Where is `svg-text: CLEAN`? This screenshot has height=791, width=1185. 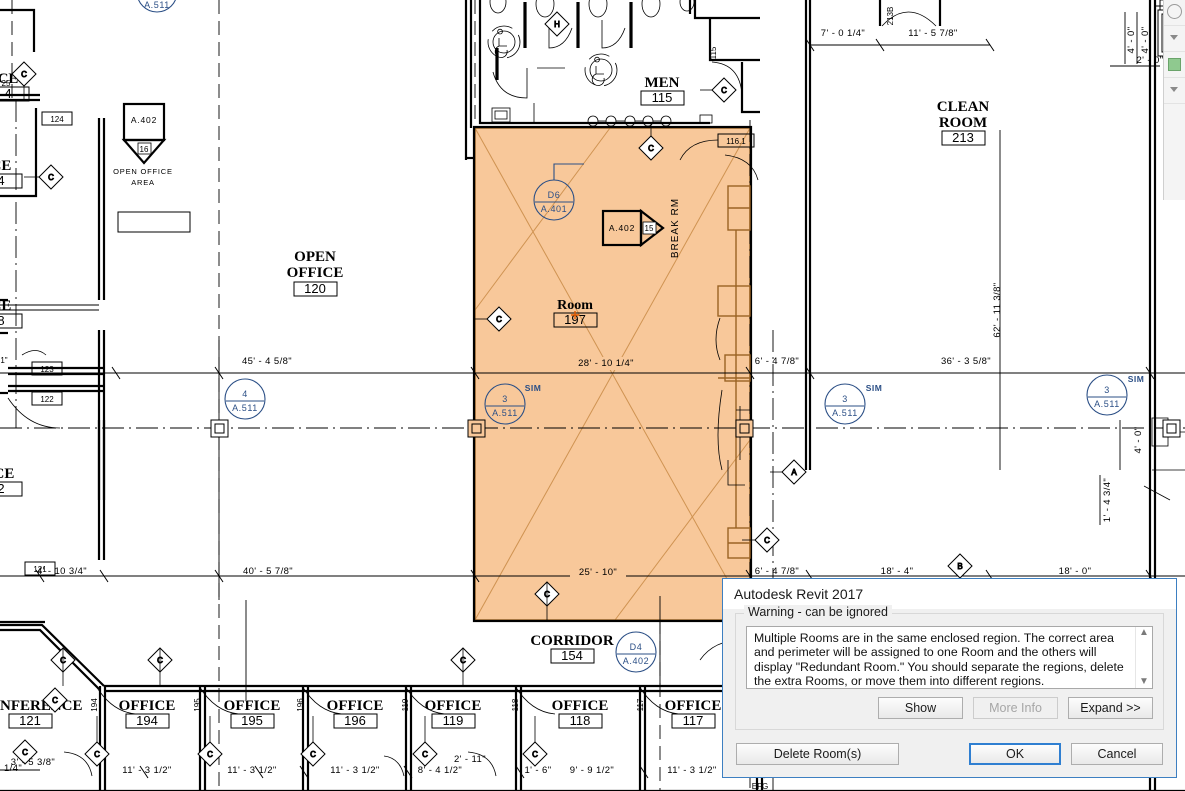
svg-text: CLEAN is located at coordinates (963, 107).